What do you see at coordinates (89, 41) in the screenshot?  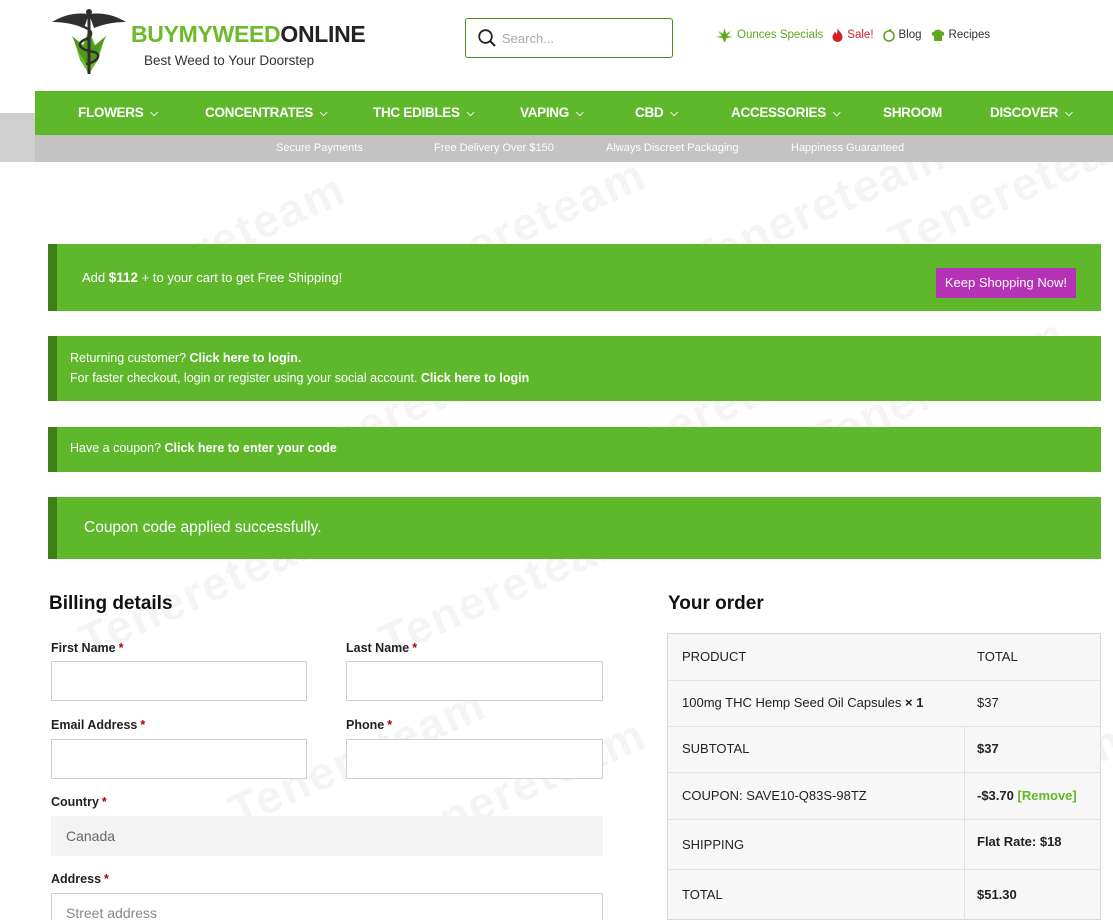 I see `caduceus-logo-icon` at bounding box center [89, 41].